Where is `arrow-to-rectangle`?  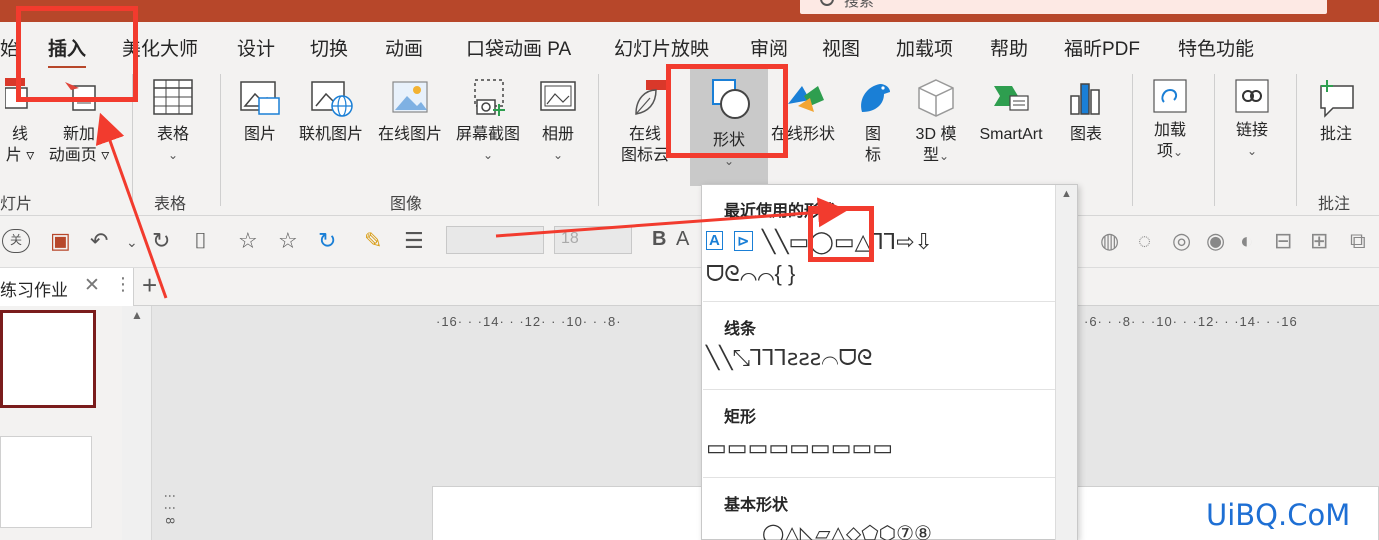
arrow-to-rectangle is located at coordinates (671, 217).